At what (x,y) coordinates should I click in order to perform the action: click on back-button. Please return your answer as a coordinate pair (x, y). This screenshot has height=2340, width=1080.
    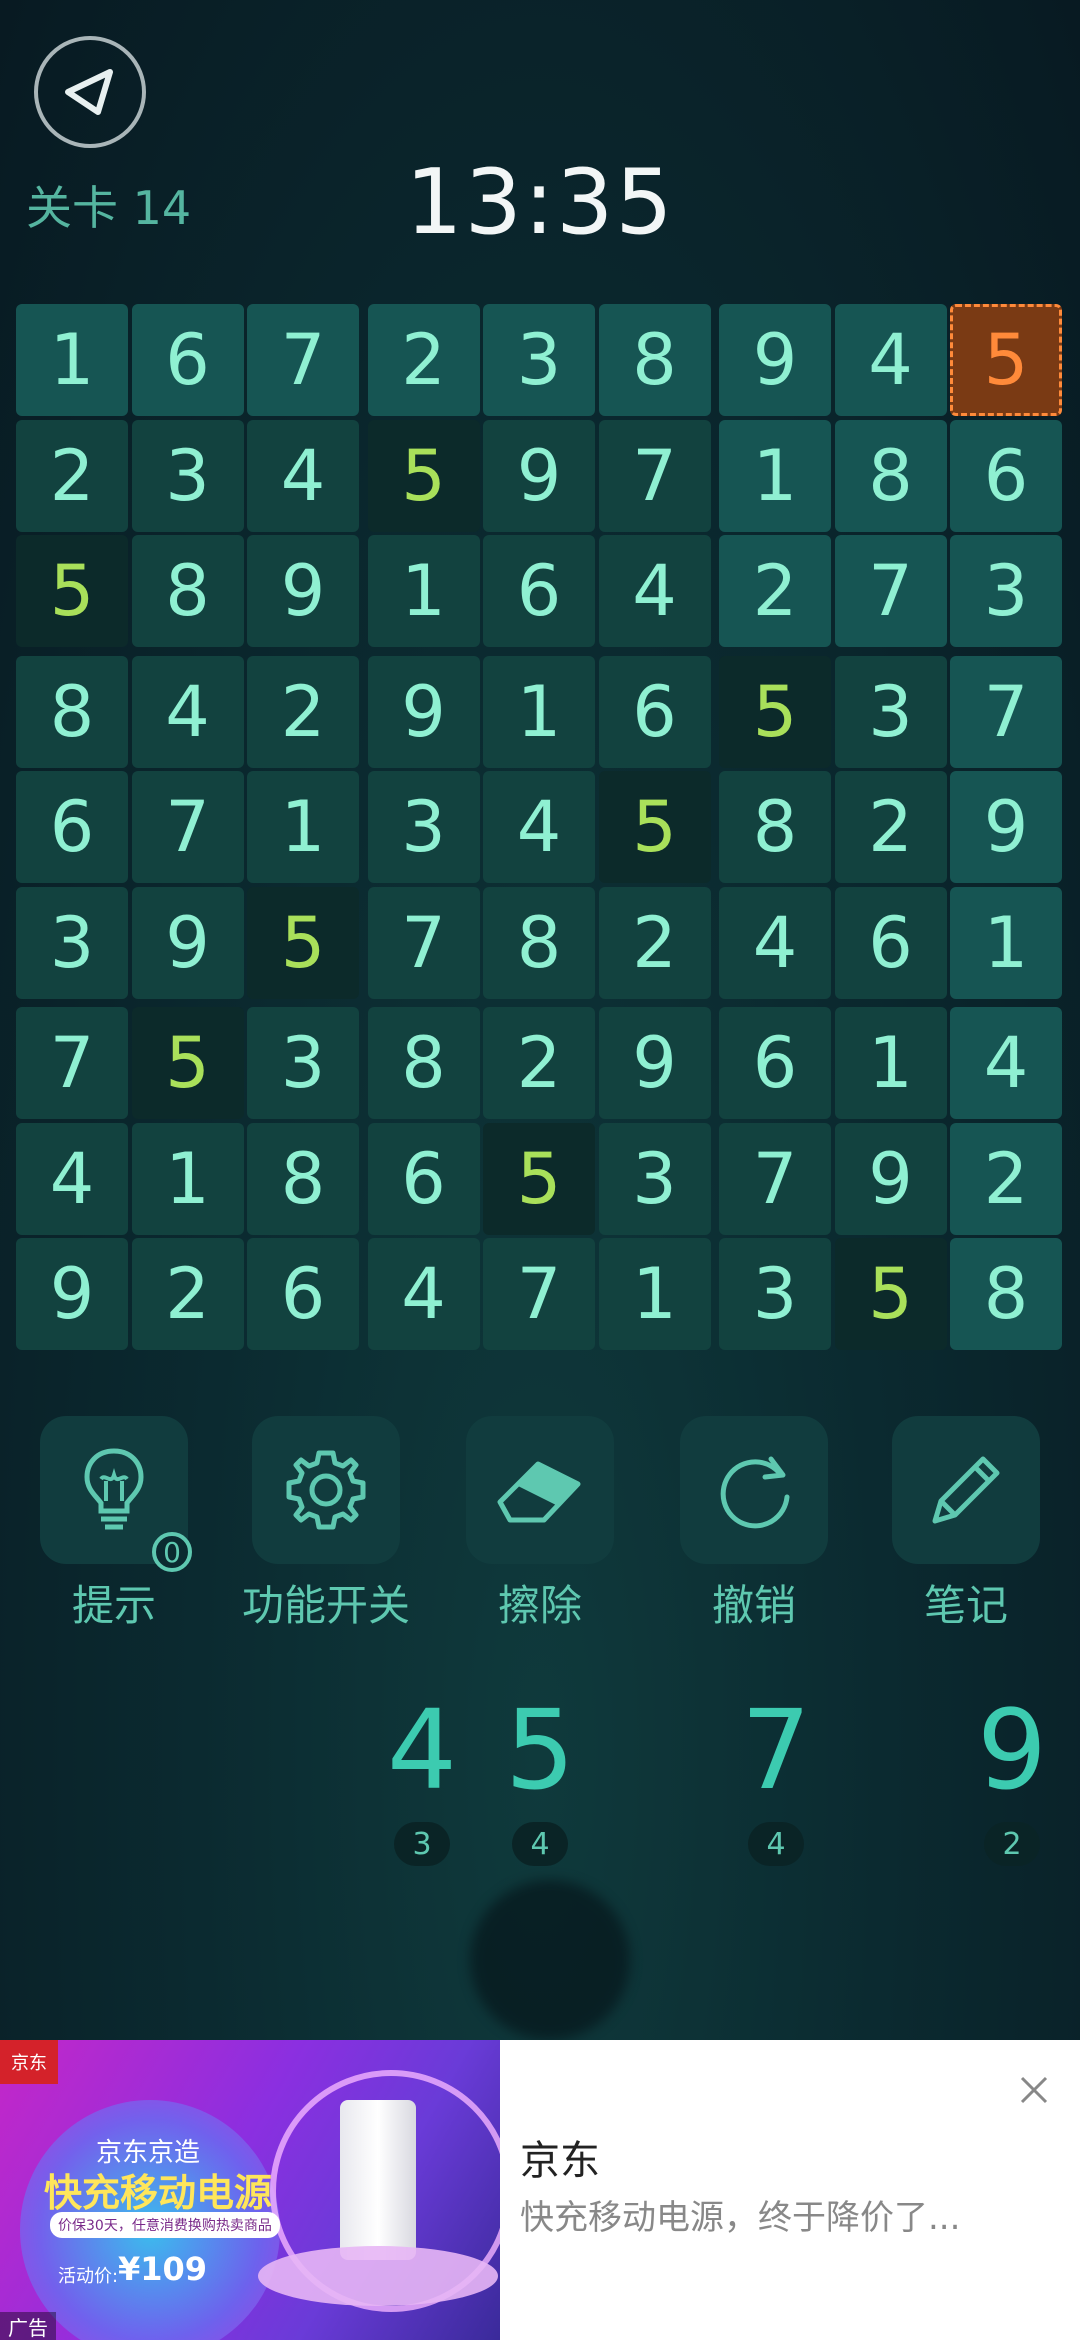
    Looking at the image, I should click on (90, 92).